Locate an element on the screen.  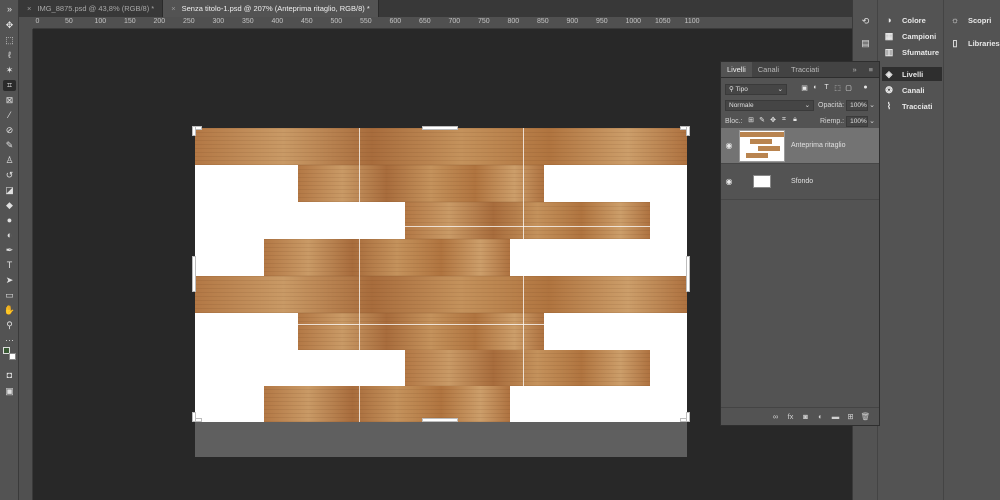
dock-item-canali: ❂ Canali is located at coordinates (903, 90).